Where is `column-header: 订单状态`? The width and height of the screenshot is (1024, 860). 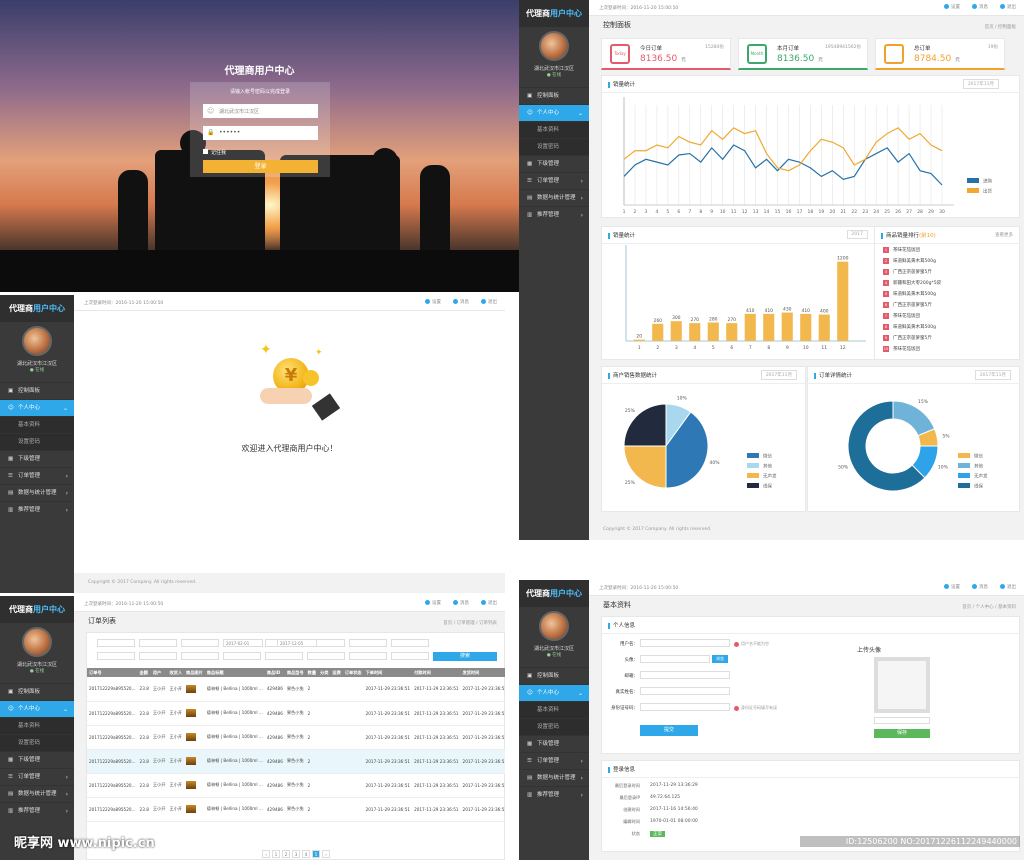
column-header: 订单状态 is located at coordinates (353, 672).